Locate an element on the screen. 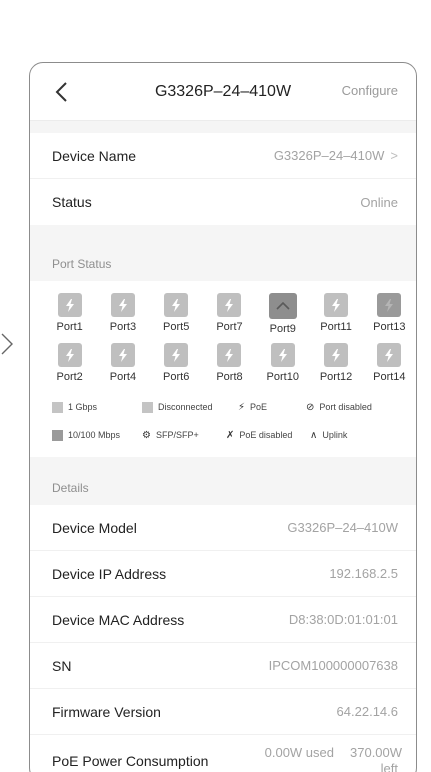 The width and height of the screenshot is (431, 772). legend-disconnected: Disconnected is located at coordinates (190, 407).